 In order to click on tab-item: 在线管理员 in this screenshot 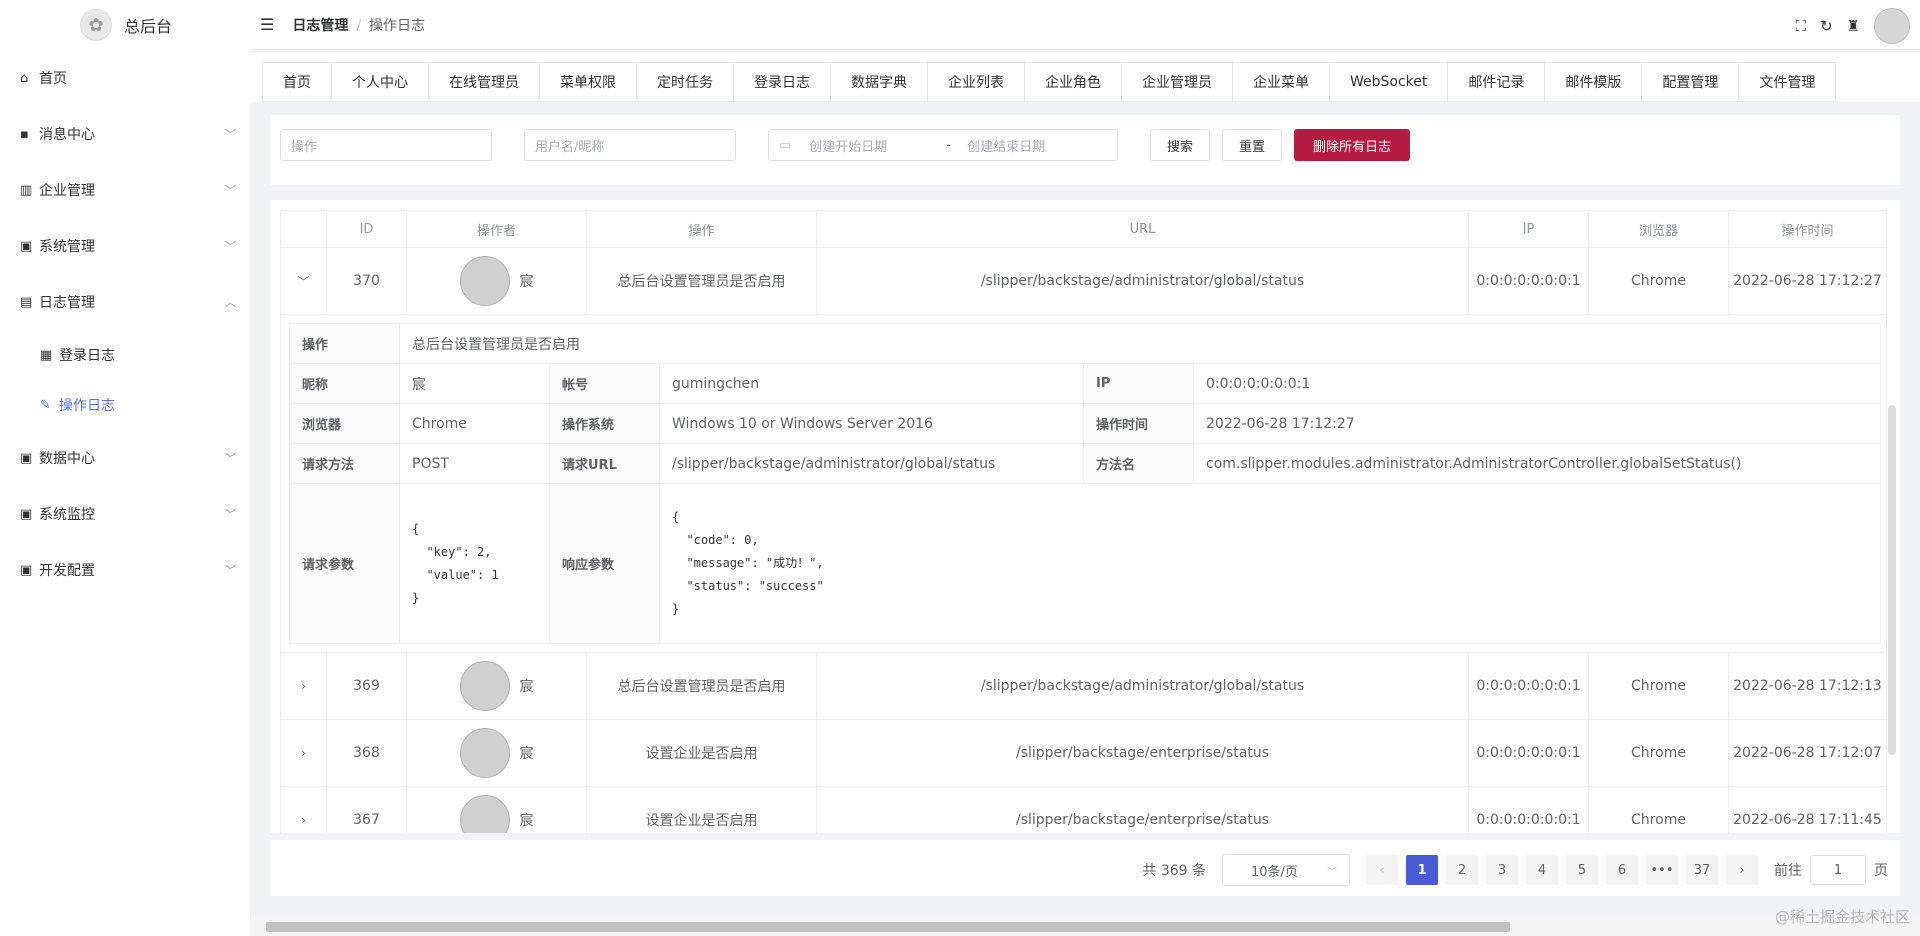, I will do `click(484, 82)`.